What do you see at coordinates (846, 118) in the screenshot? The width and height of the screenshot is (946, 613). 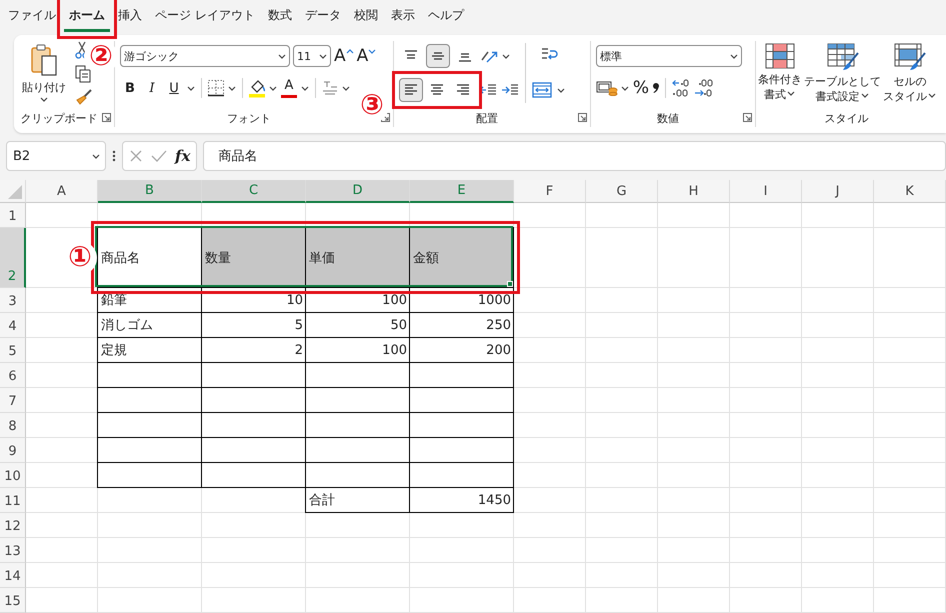 I see `group-label: スタイル` at bounding box center [846, 118].